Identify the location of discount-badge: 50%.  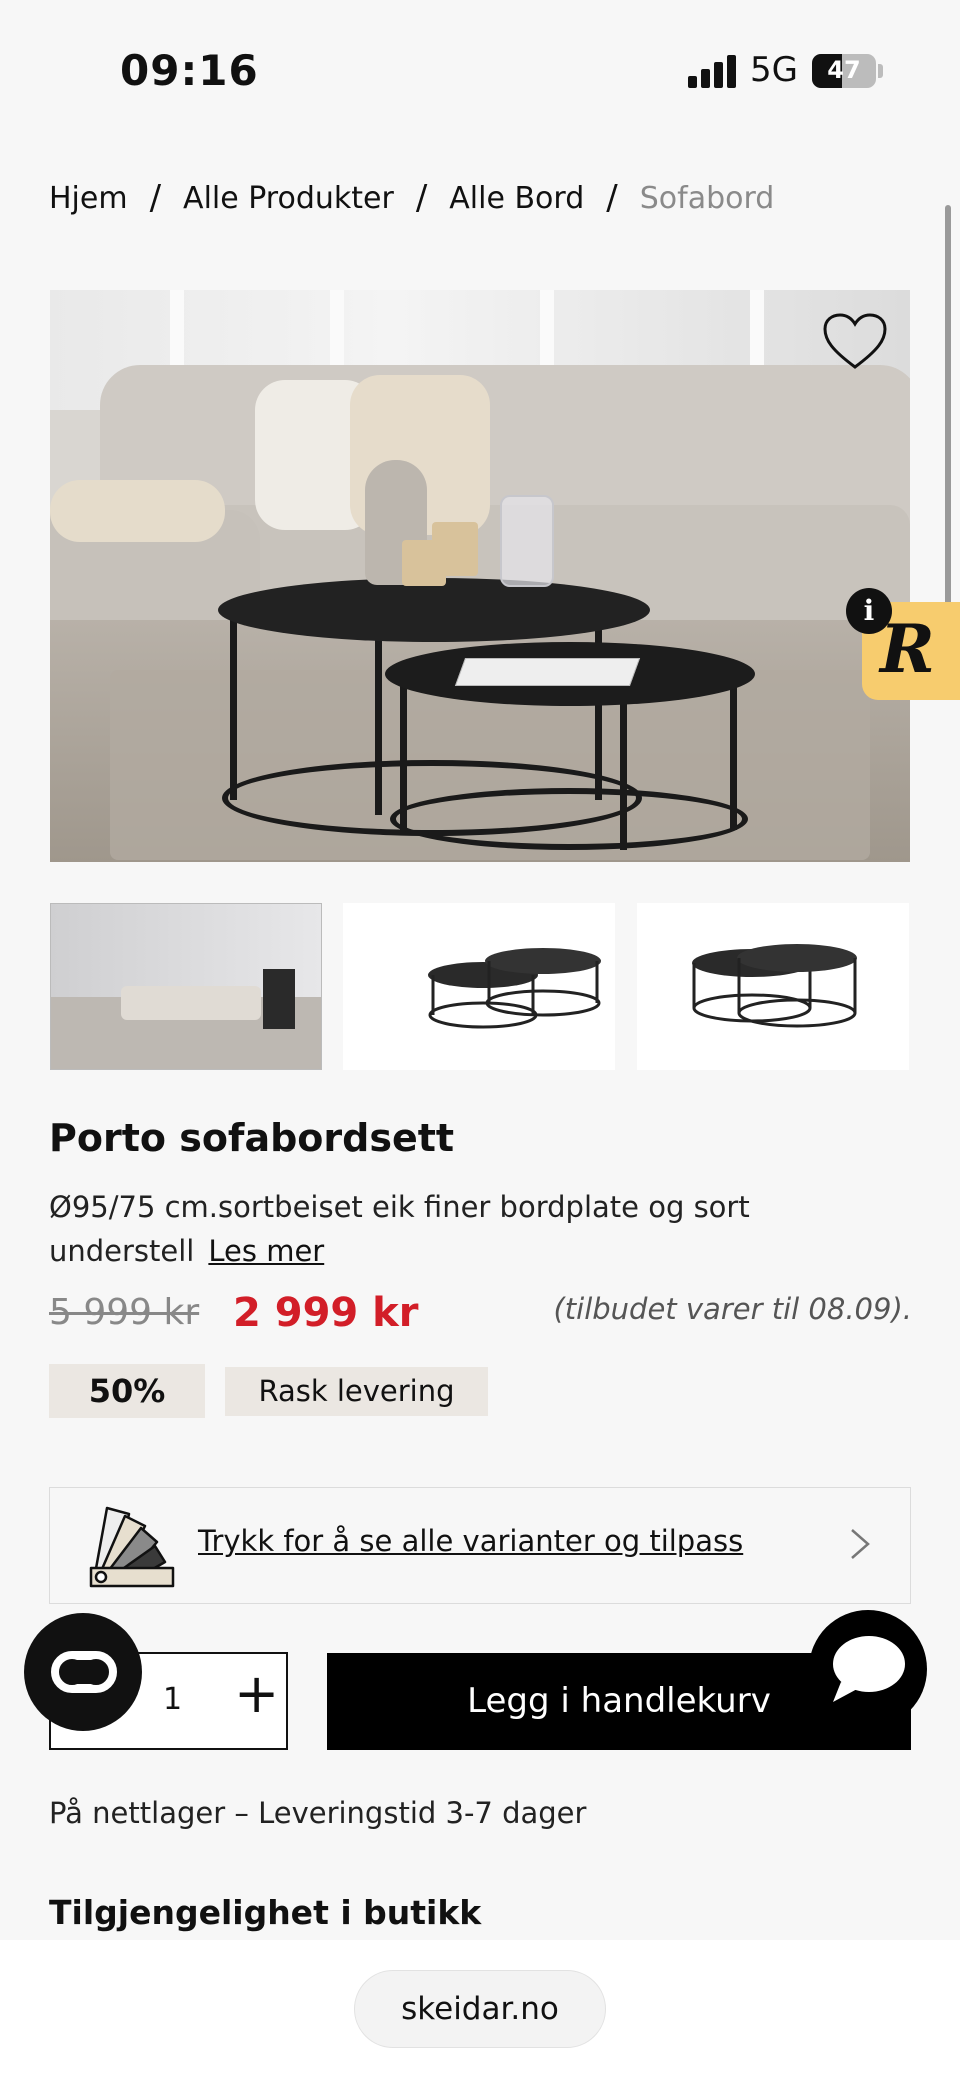
(127, 1391).